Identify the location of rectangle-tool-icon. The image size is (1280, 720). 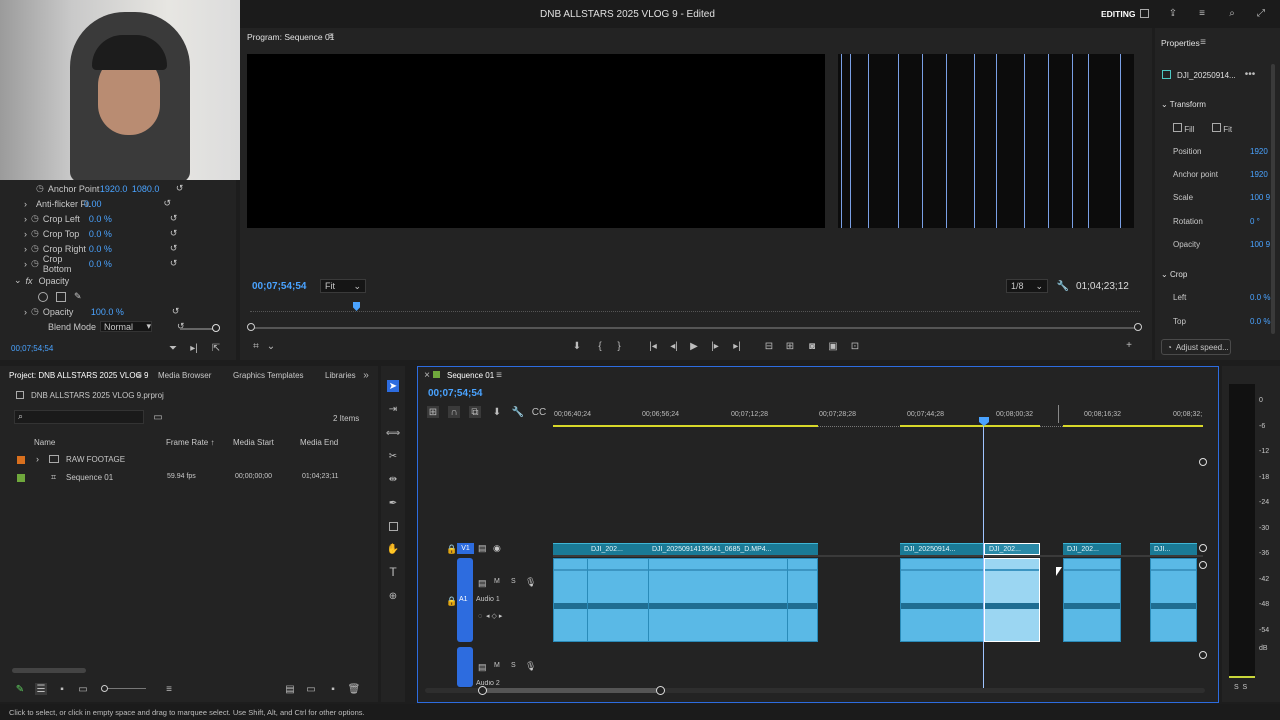
(393, 526).